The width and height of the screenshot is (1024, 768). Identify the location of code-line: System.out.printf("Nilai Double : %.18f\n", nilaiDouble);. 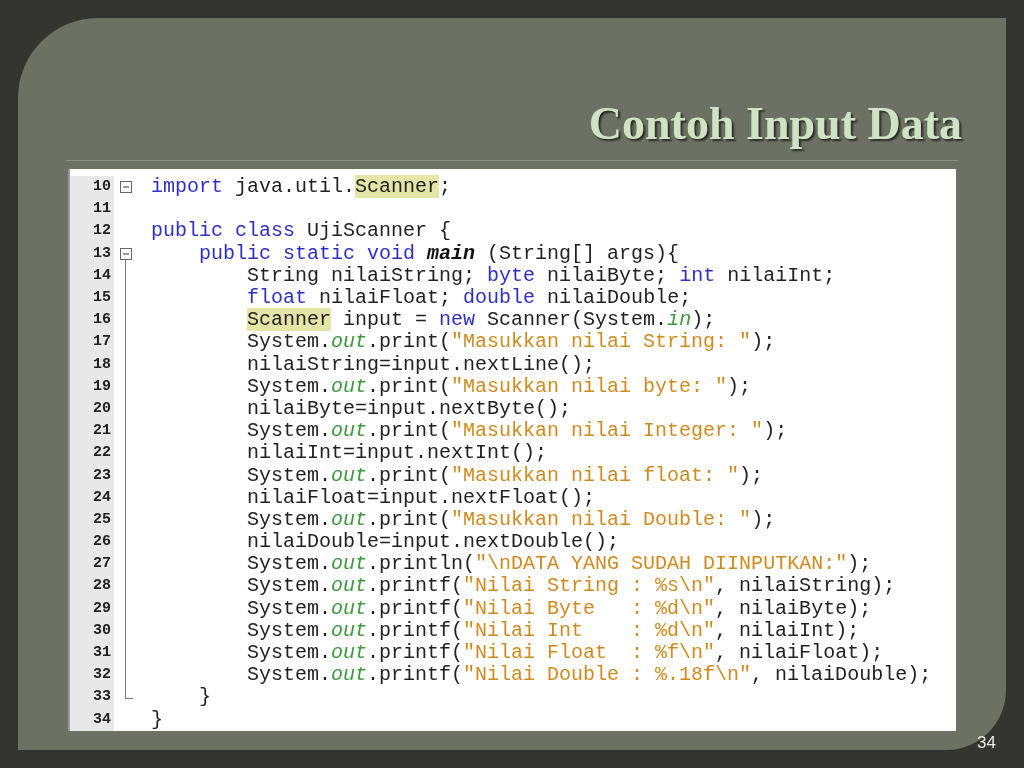
(589, 675).